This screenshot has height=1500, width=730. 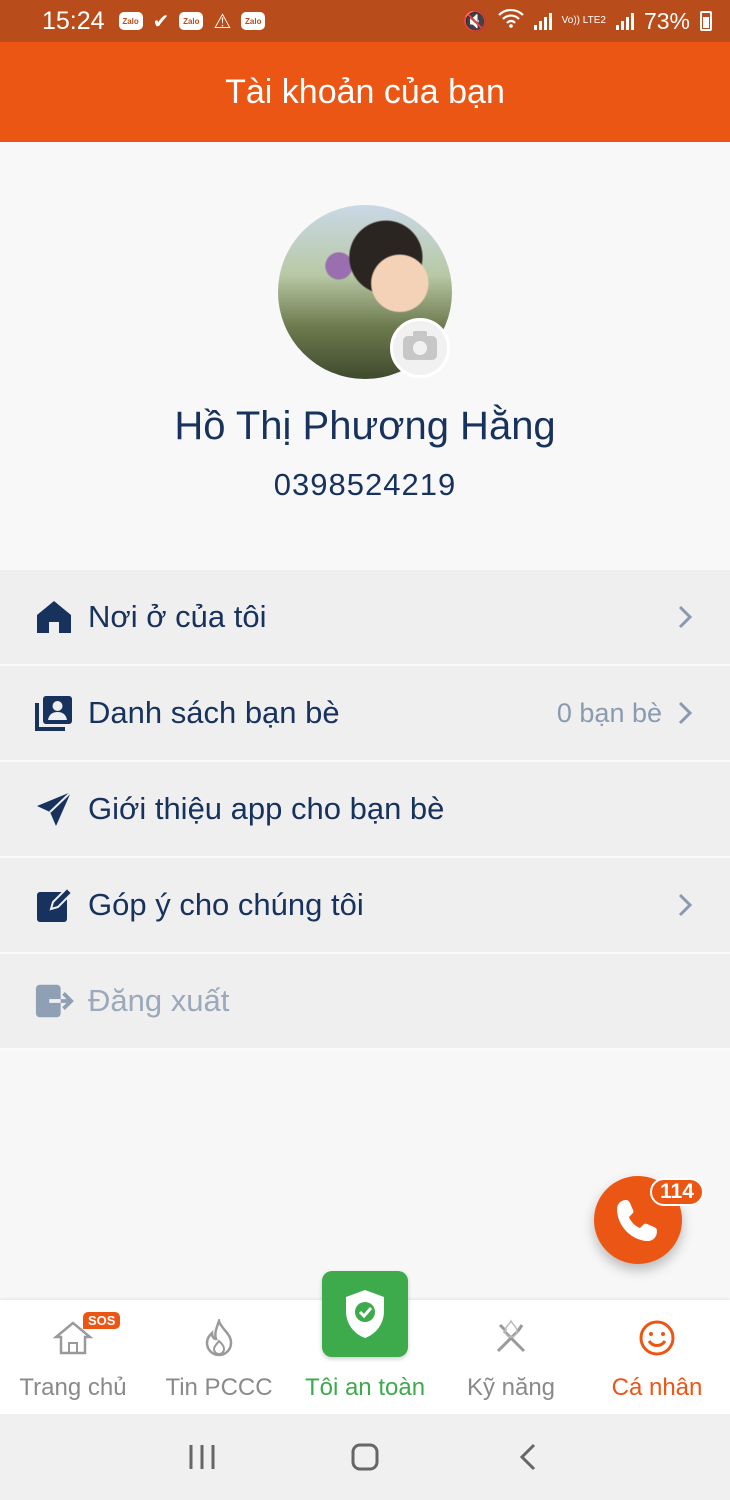 I want to click on tools-icon, so click(x=511, y=1338).